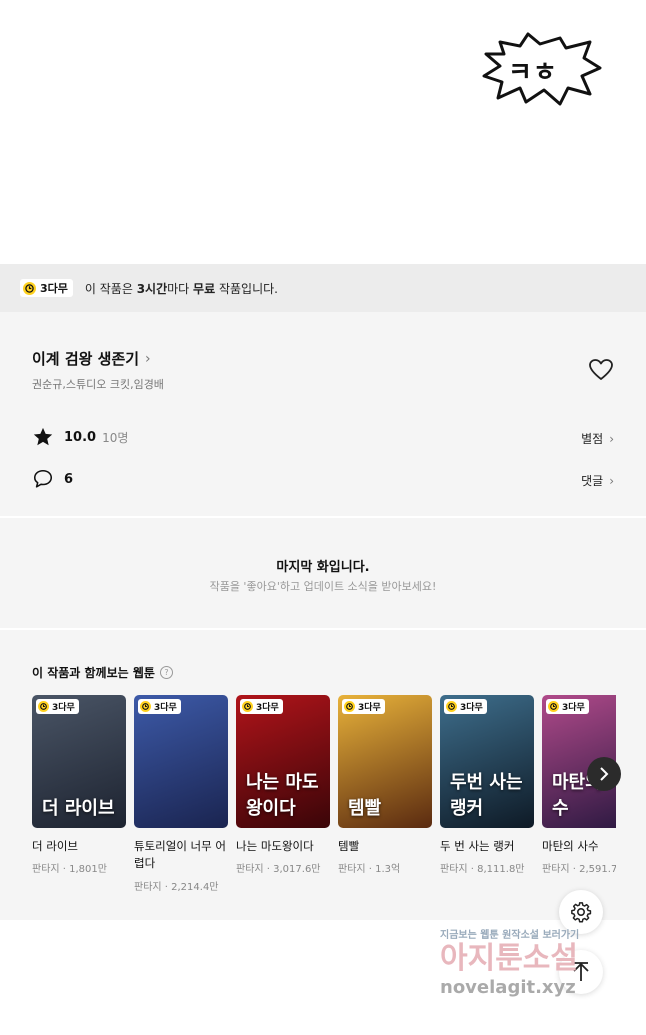 The width and height of the screenshot is (646, 1035). What do you see at coordinates (385, 761) in the screenshot?
I see `webtoon-cover: 3다무템빨` at bounding box center [385, 761].